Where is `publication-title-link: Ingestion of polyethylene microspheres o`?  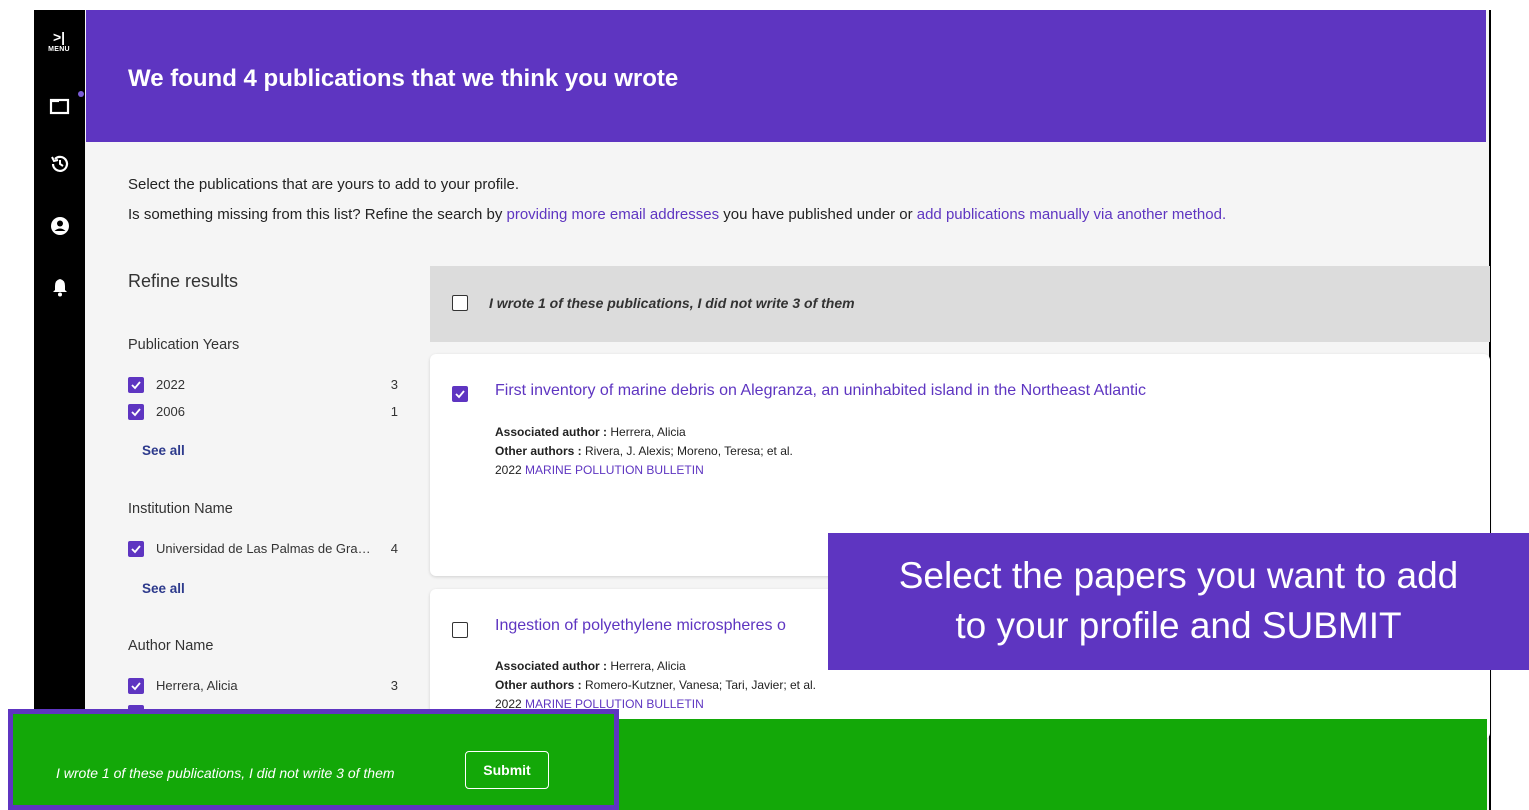 publication-title-link: Ingestion of polyethylene microspheres o is located at coordinates (640, 626).